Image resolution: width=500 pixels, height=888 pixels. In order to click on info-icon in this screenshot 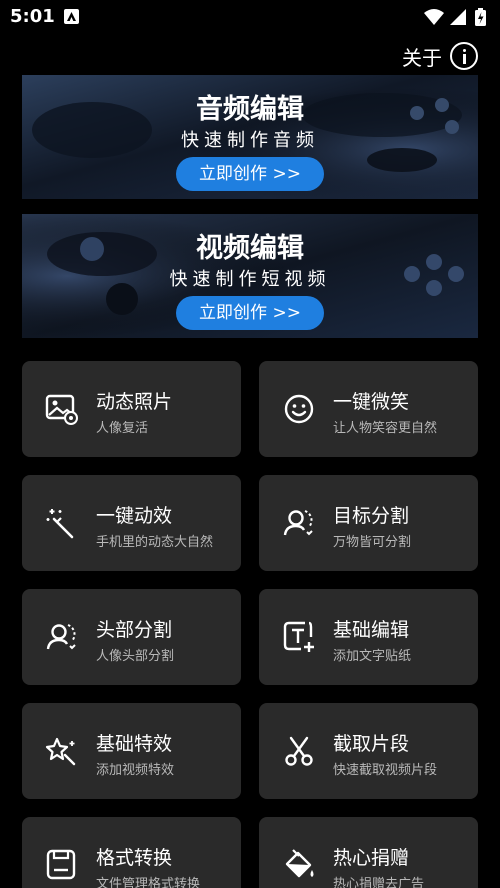, I will do `click(464, 56)`.